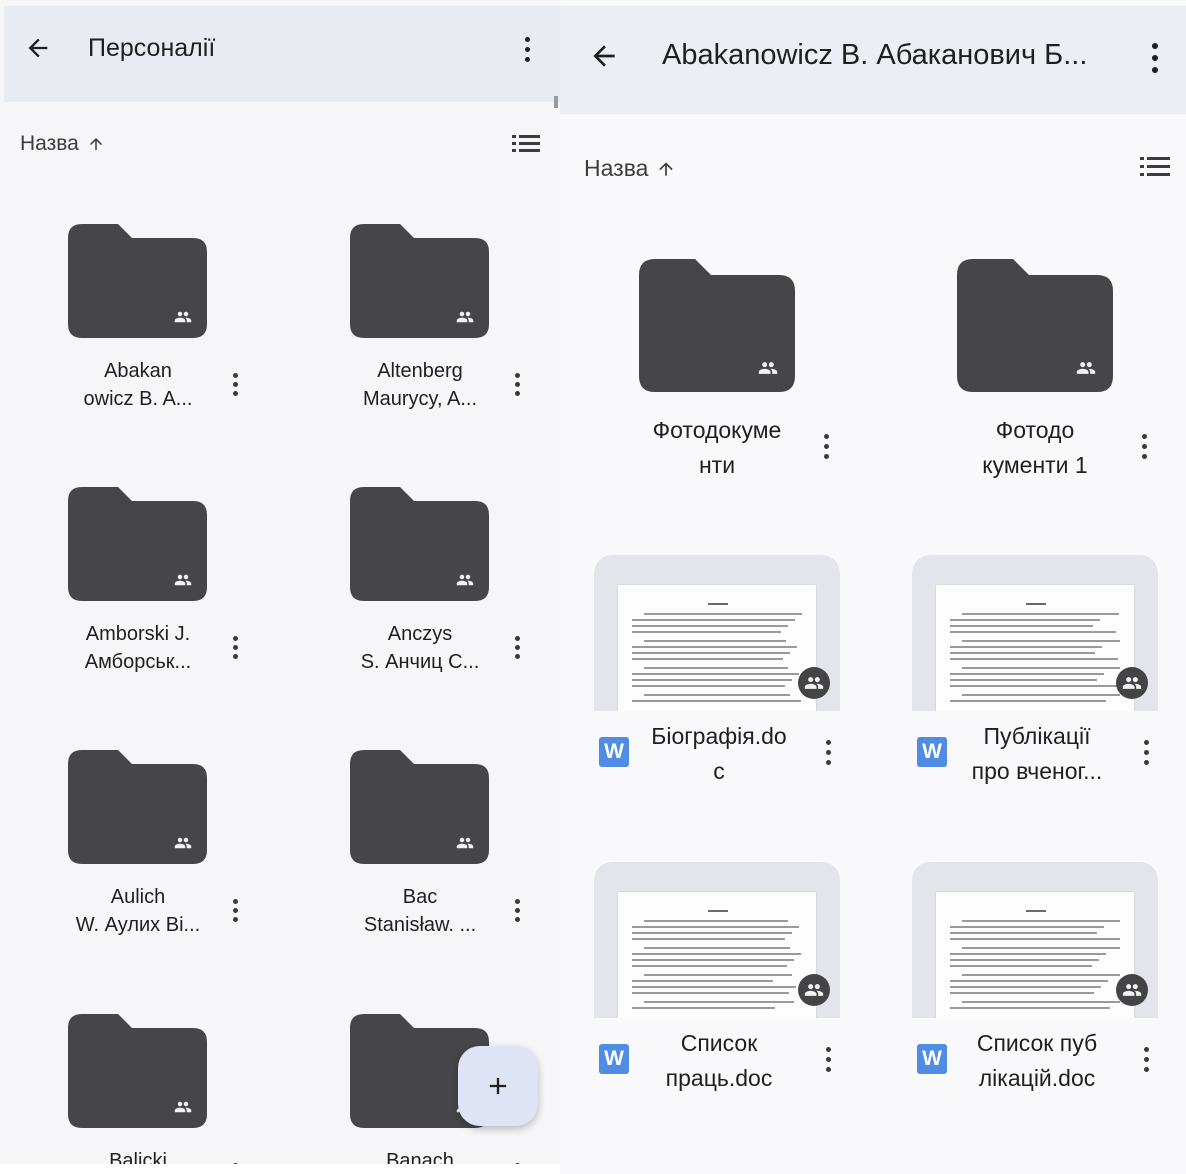  I want to click on item-name-line1: Публікації, so click(1037, 736).